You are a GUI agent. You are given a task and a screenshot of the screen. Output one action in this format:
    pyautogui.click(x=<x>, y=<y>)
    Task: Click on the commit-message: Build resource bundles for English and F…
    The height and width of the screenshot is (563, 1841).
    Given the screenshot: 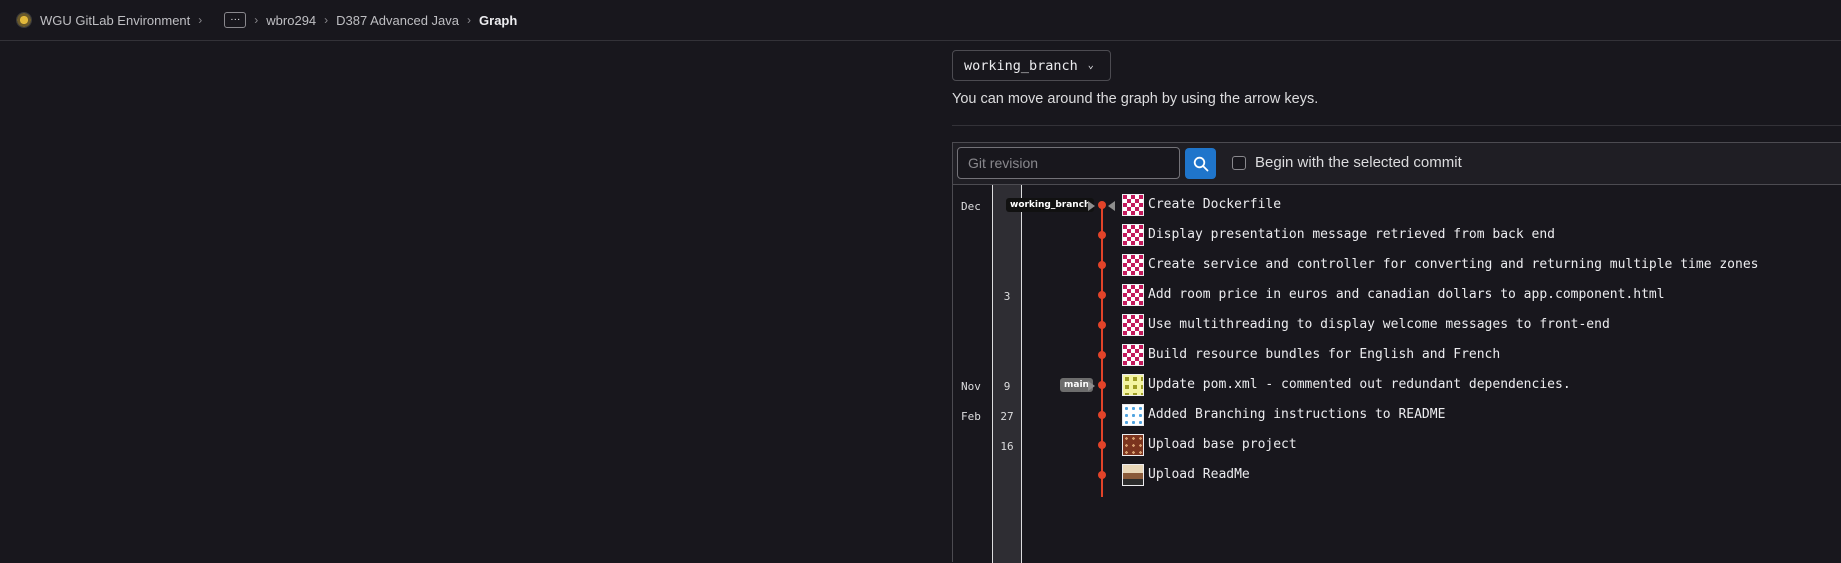 What is the action you would take?
    pyautogui.click(x=1324, y=354)
    